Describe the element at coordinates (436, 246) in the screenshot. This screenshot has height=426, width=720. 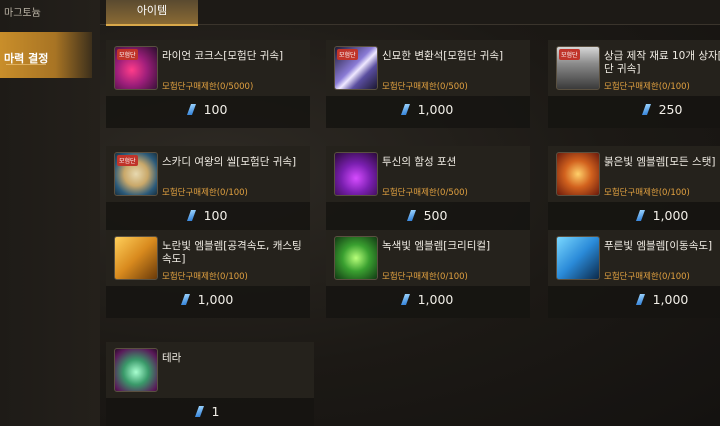
I see `item-name: 녹색빛 엠블렘[크리티컬]` at that location.